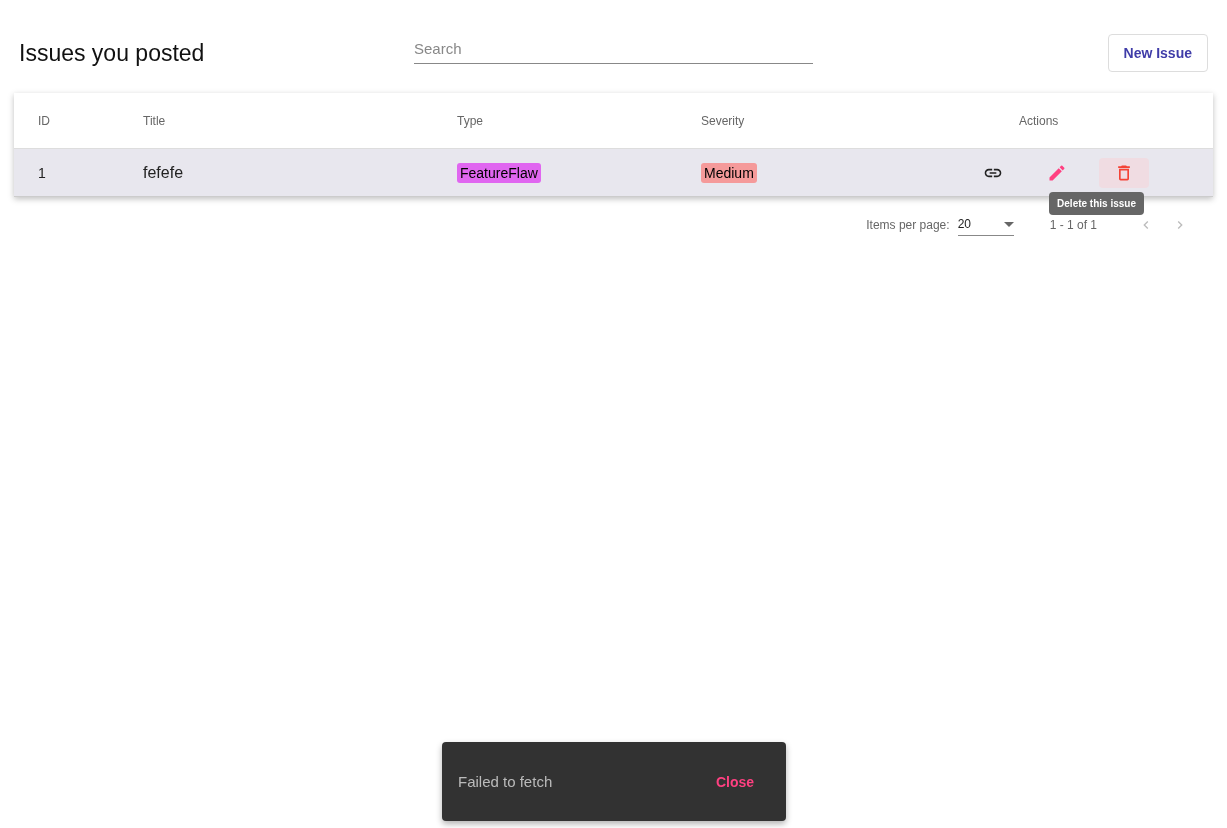 The image size is (1227, 828). I want to click on column-header: Severity, so click(723, 120).